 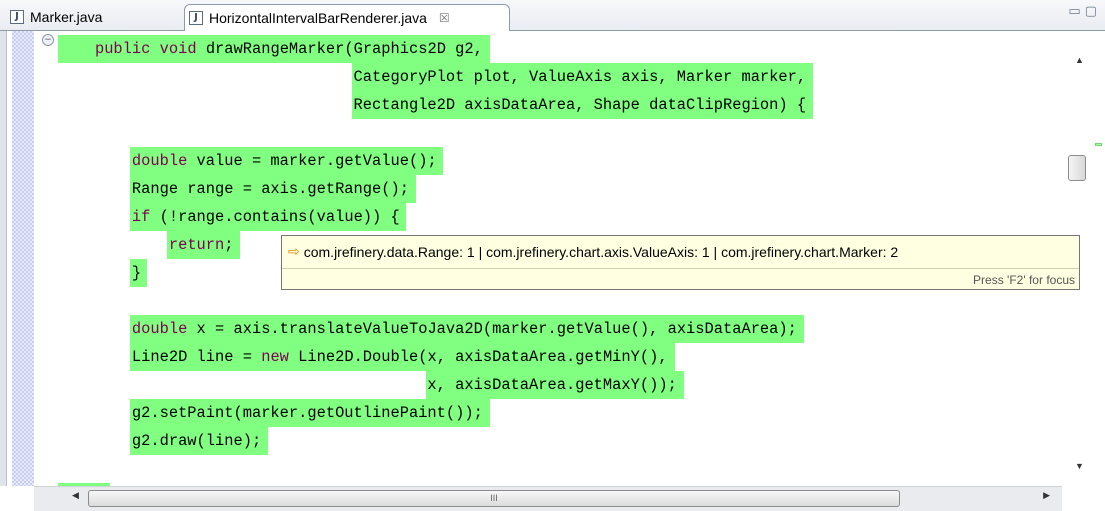 I want to click on window-controls: ▭▢, so click(x=1084, y=11).